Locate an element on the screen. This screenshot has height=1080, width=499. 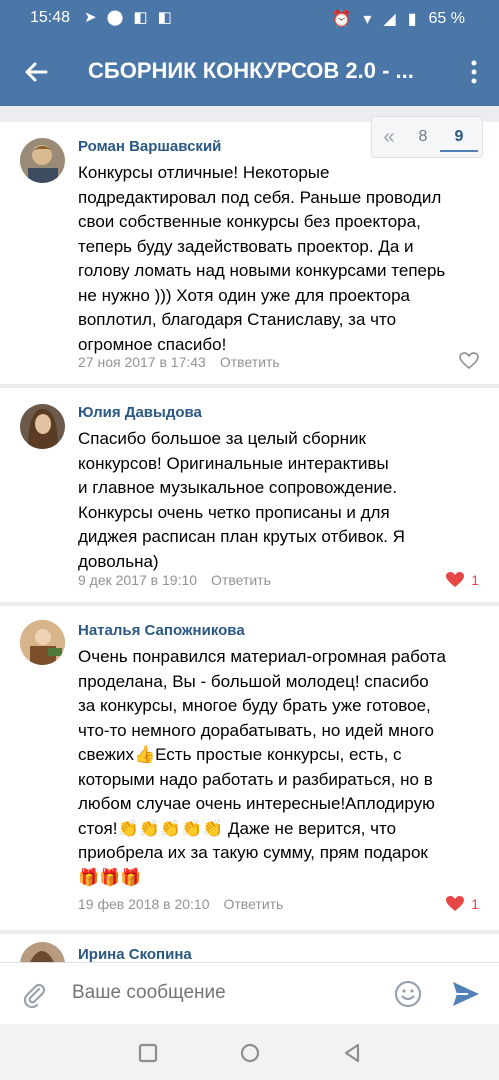
message-composer is located at coordinates (249, 993).